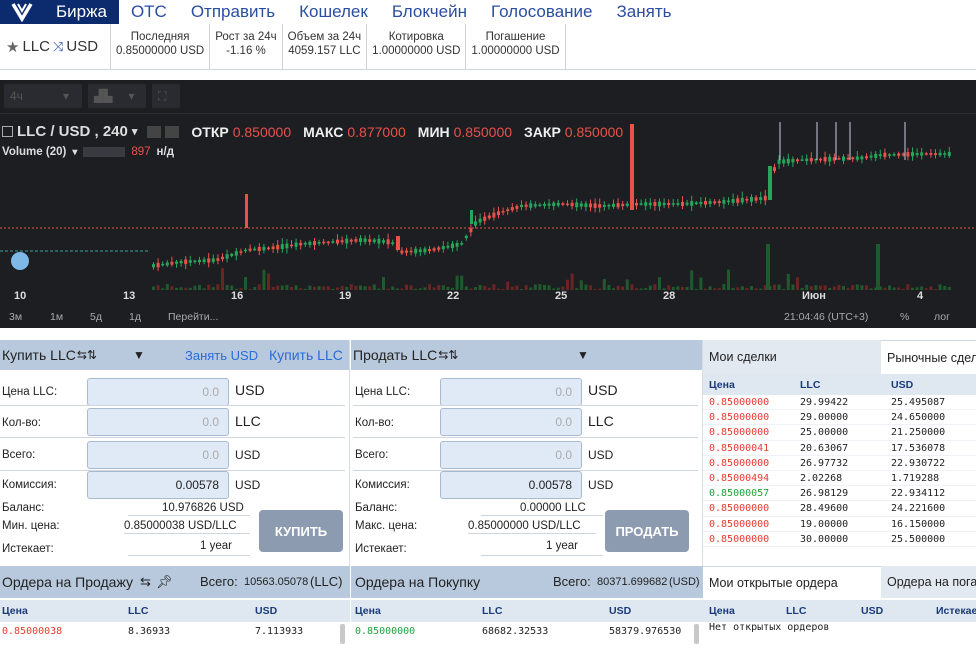 The width and height of the screenshot is (976, 645). I want to click on tab-my-trades: Мои сделки, so click(792, 357).